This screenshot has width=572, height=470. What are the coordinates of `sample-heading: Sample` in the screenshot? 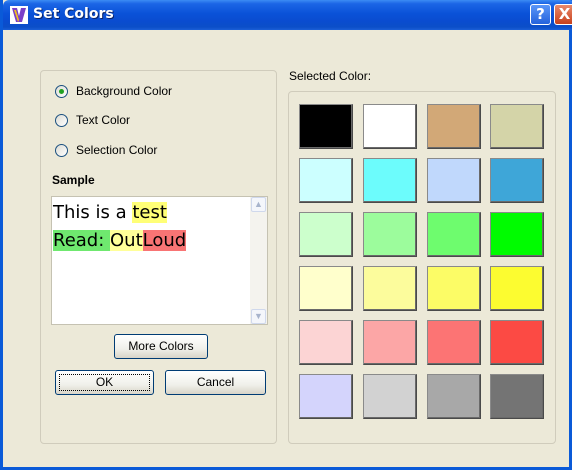 It's located at (73, 180).